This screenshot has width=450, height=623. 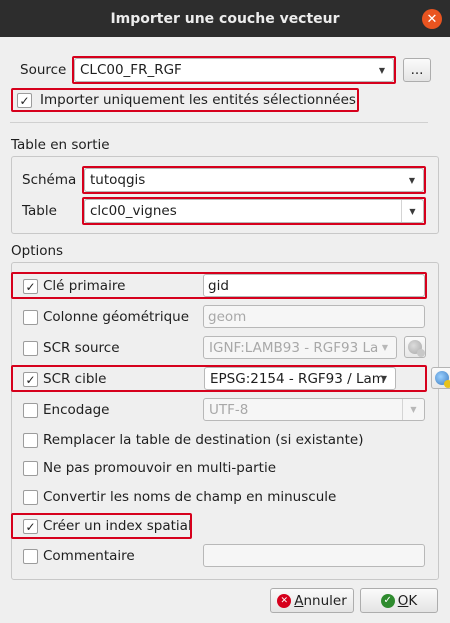 What do you see at coordinates (229, 409) in the screenshot?
I see `encoding-value: UTF-8` at bounding box center [229, 409].